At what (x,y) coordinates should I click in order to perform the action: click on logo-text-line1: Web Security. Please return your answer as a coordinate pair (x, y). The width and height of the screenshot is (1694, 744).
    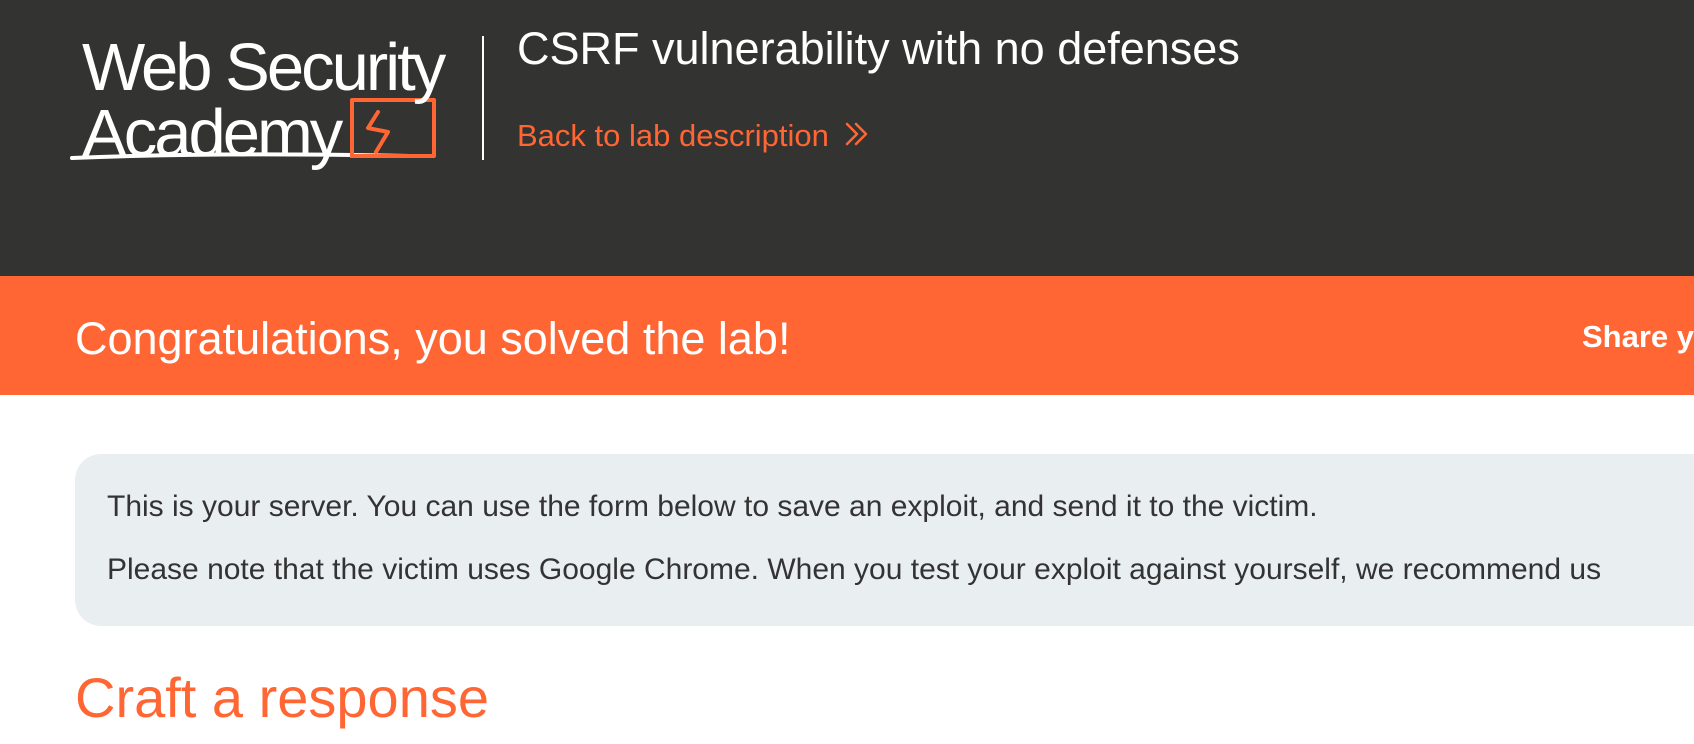
    Looking at the image, I should click on (264, 67).